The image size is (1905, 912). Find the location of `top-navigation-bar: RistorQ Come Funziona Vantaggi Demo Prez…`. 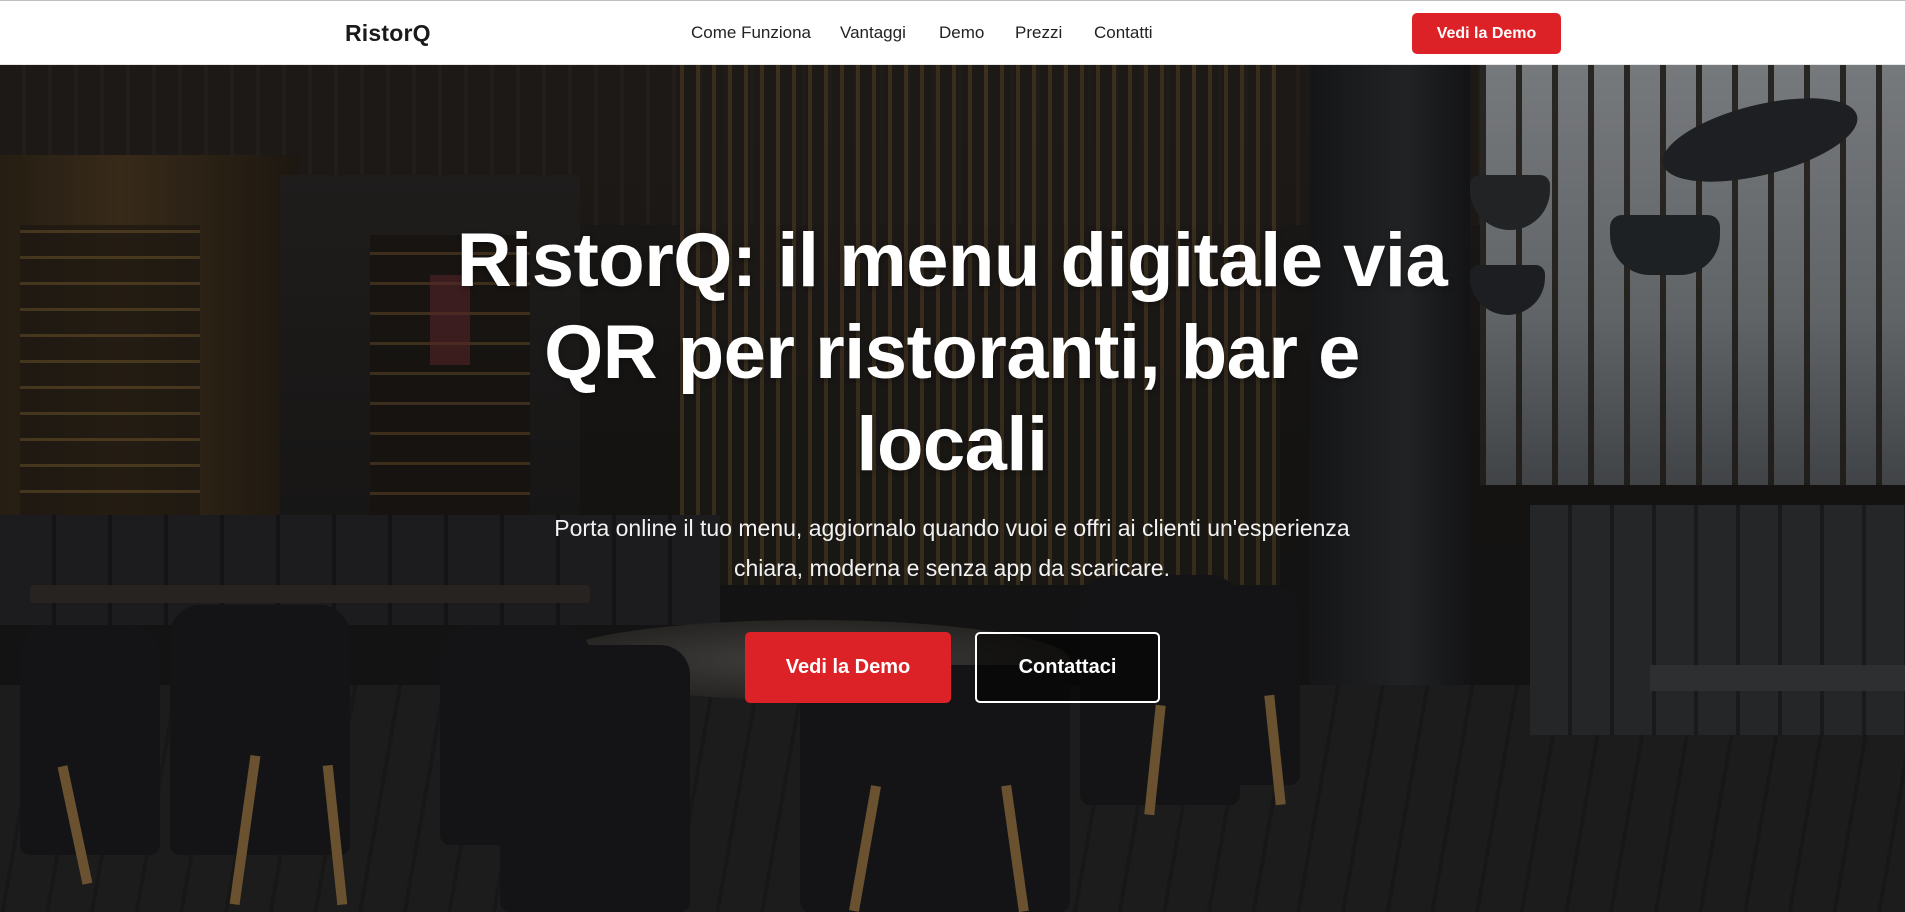

top-navigation-bar: RistorQ Come Funziona Vantaggi Demo Prez… is located at coordinates (952, 32).